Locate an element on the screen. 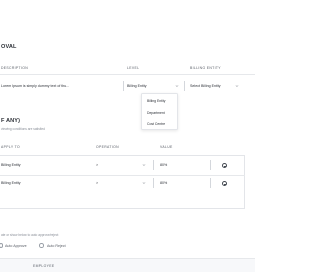  approval-section-title: OVAL is located at coordinates (9, 47).